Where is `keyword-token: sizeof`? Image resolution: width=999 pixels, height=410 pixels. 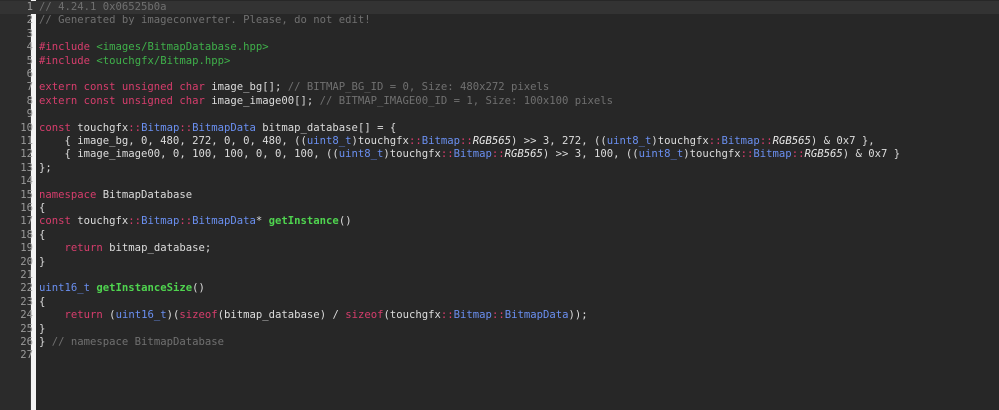 keyword-token: sizeof is located at coordinates (198, 315).